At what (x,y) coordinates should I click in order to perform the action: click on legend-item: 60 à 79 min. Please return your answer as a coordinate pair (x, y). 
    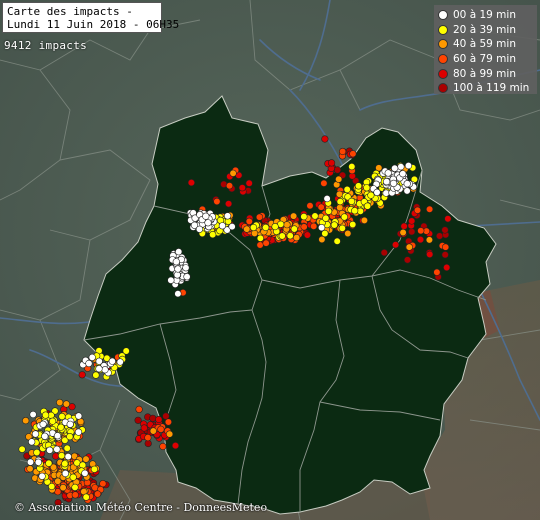
    Looking at the image, I should click on (485, 59).